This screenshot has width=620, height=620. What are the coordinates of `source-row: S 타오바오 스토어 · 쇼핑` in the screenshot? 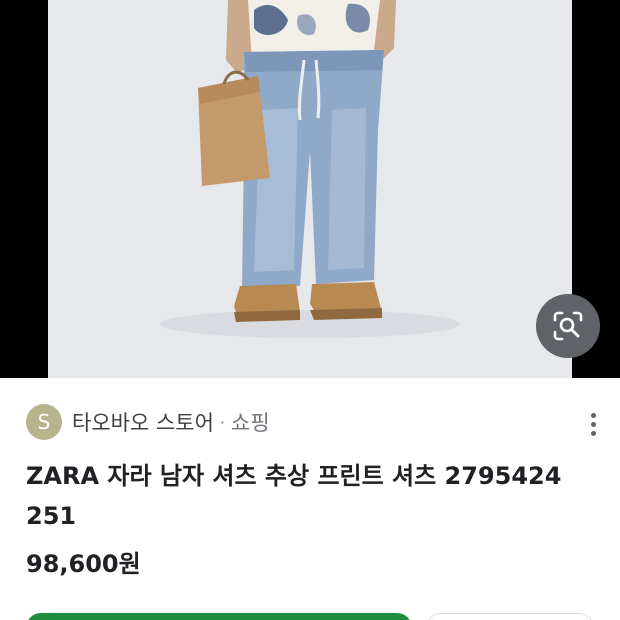 It's located at (148, 422).